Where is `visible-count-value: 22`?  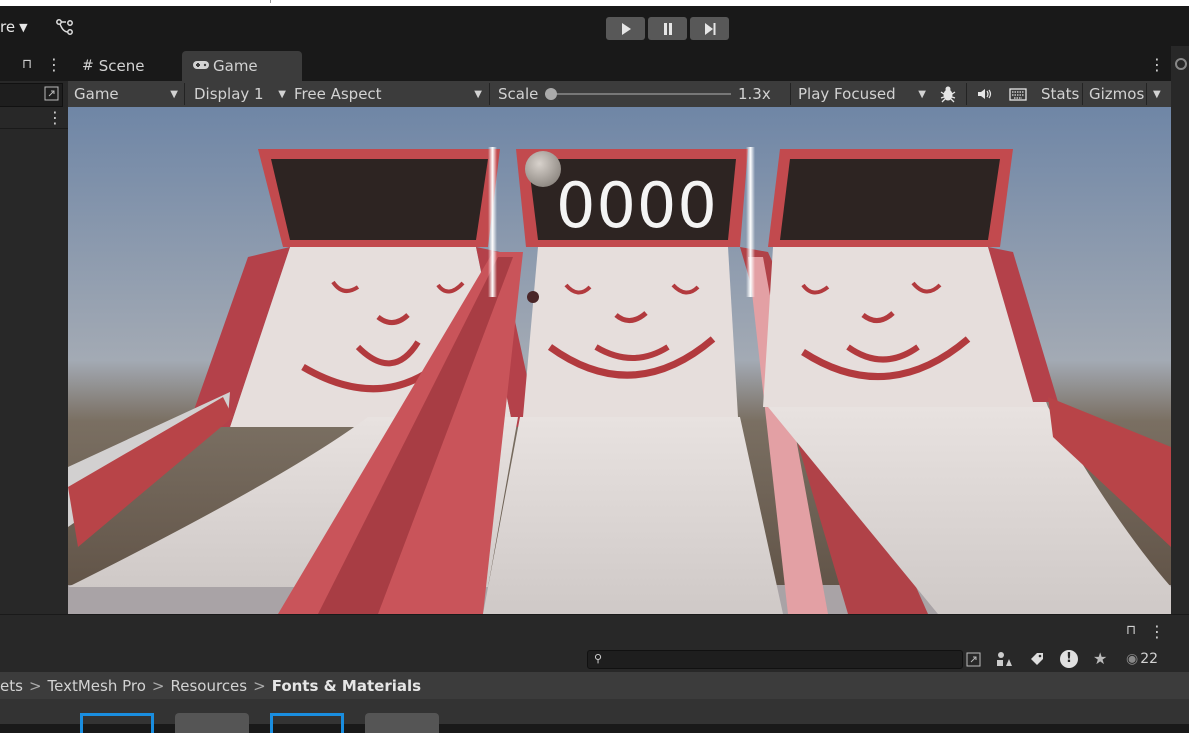 visible-count-value: 22 is located at coordinates (1149, 659).